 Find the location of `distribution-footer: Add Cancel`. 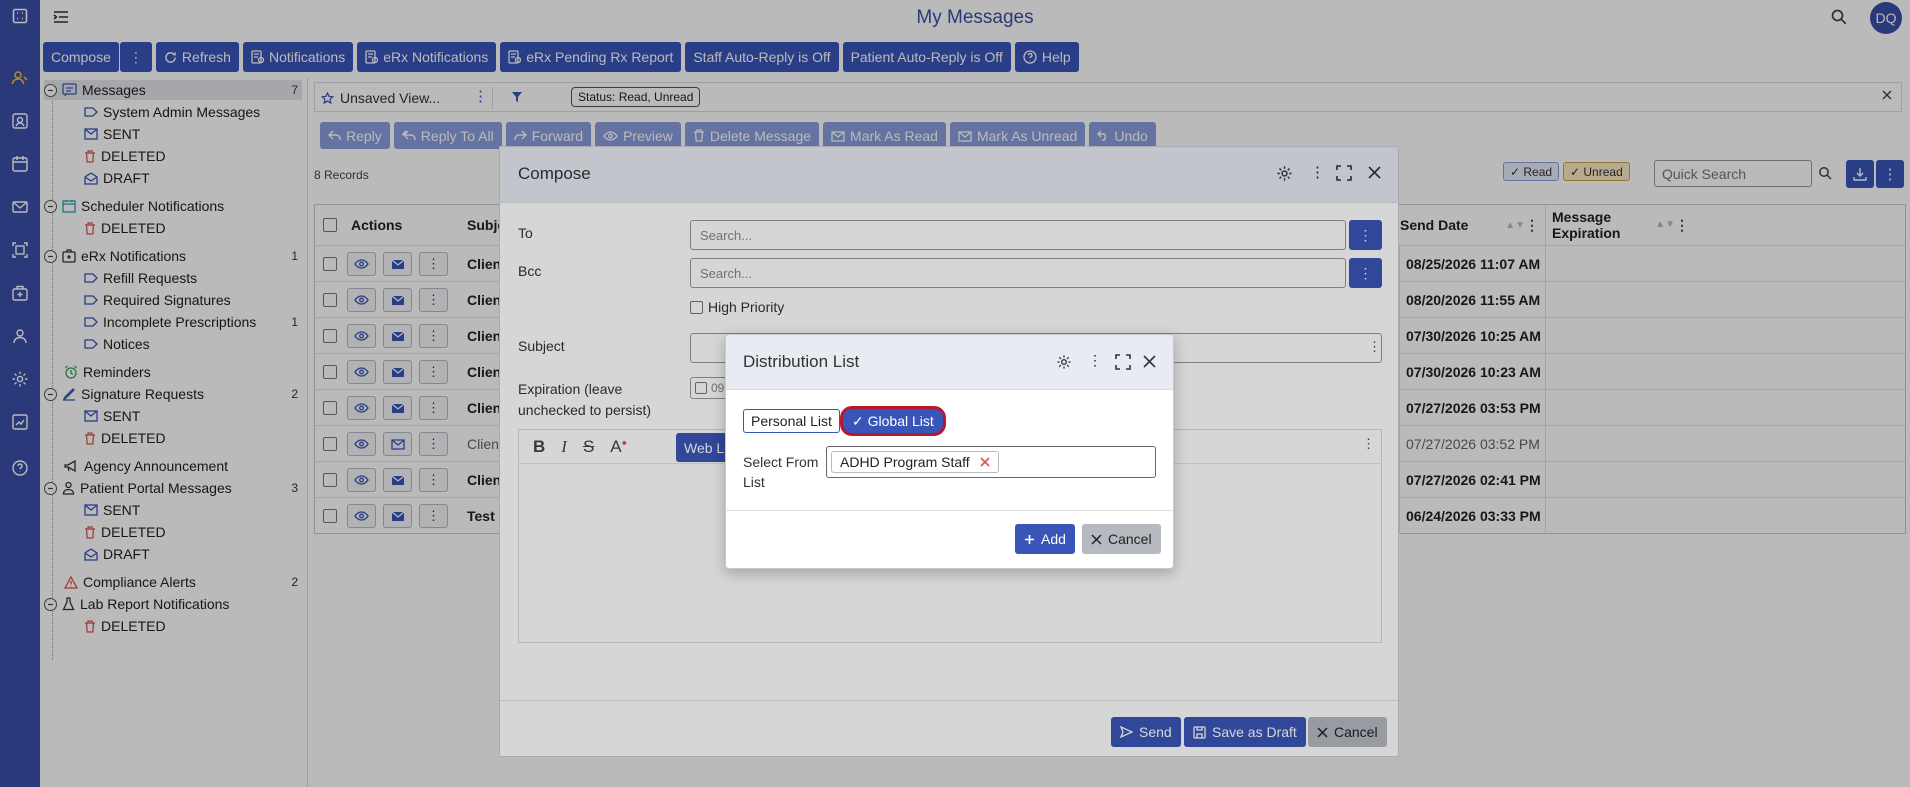

distribution-footer: Add Cancel is located at coordinates (949, 540).